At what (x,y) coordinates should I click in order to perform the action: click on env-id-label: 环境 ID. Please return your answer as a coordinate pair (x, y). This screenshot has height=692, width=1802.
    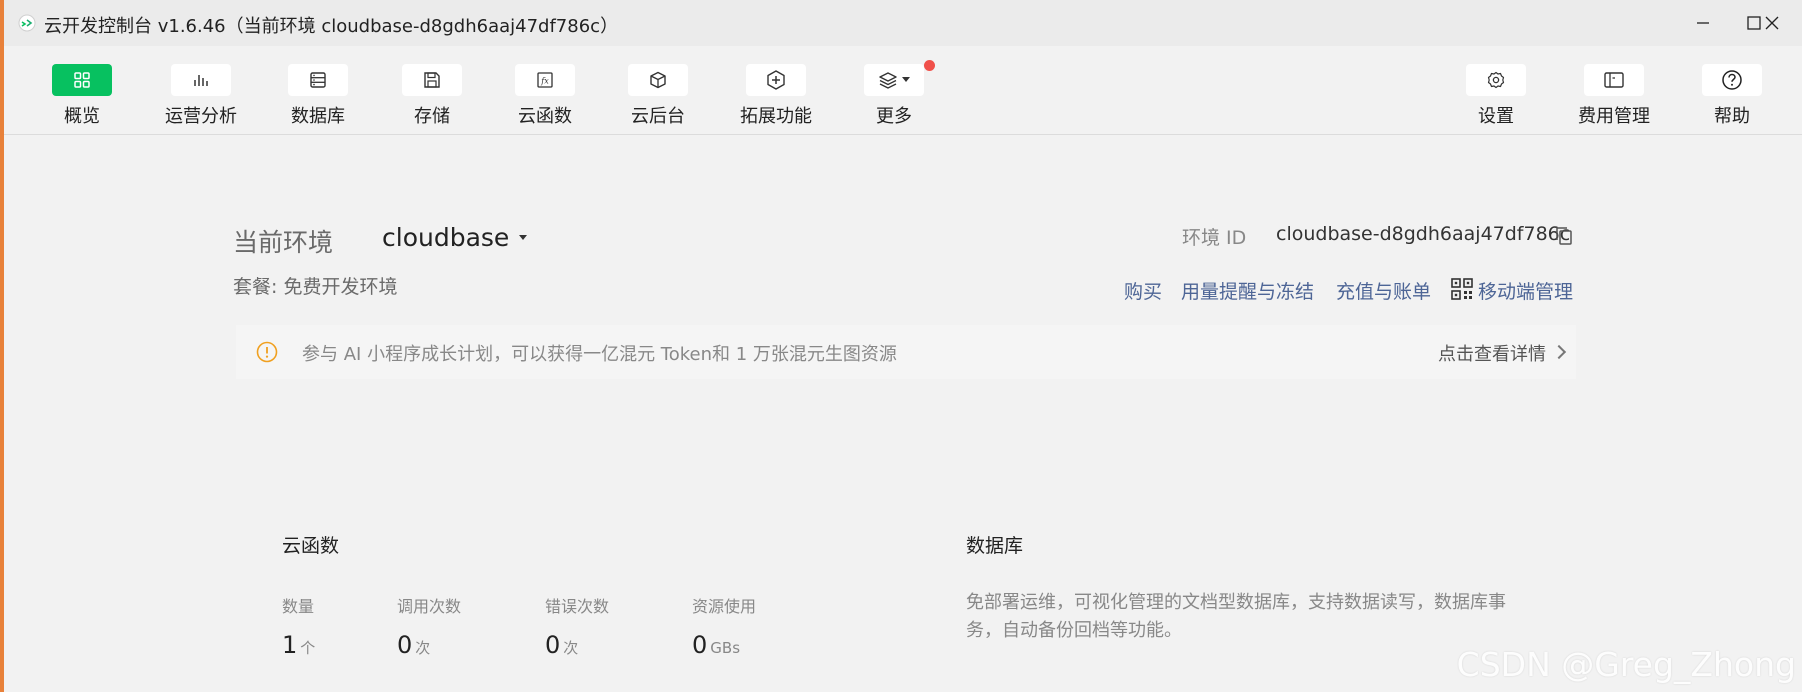
    Looking at the image, I should click on (1214, 238).